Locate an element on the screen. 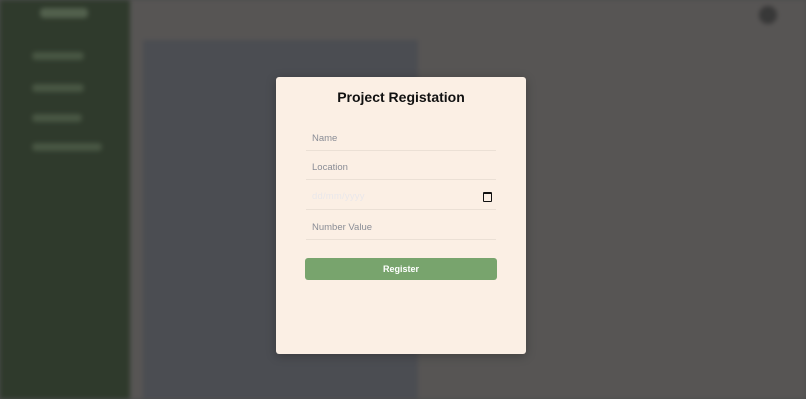 The image size is (806, 399). date-field: dd/mm/yyyy is located at coordinates (401, 198).